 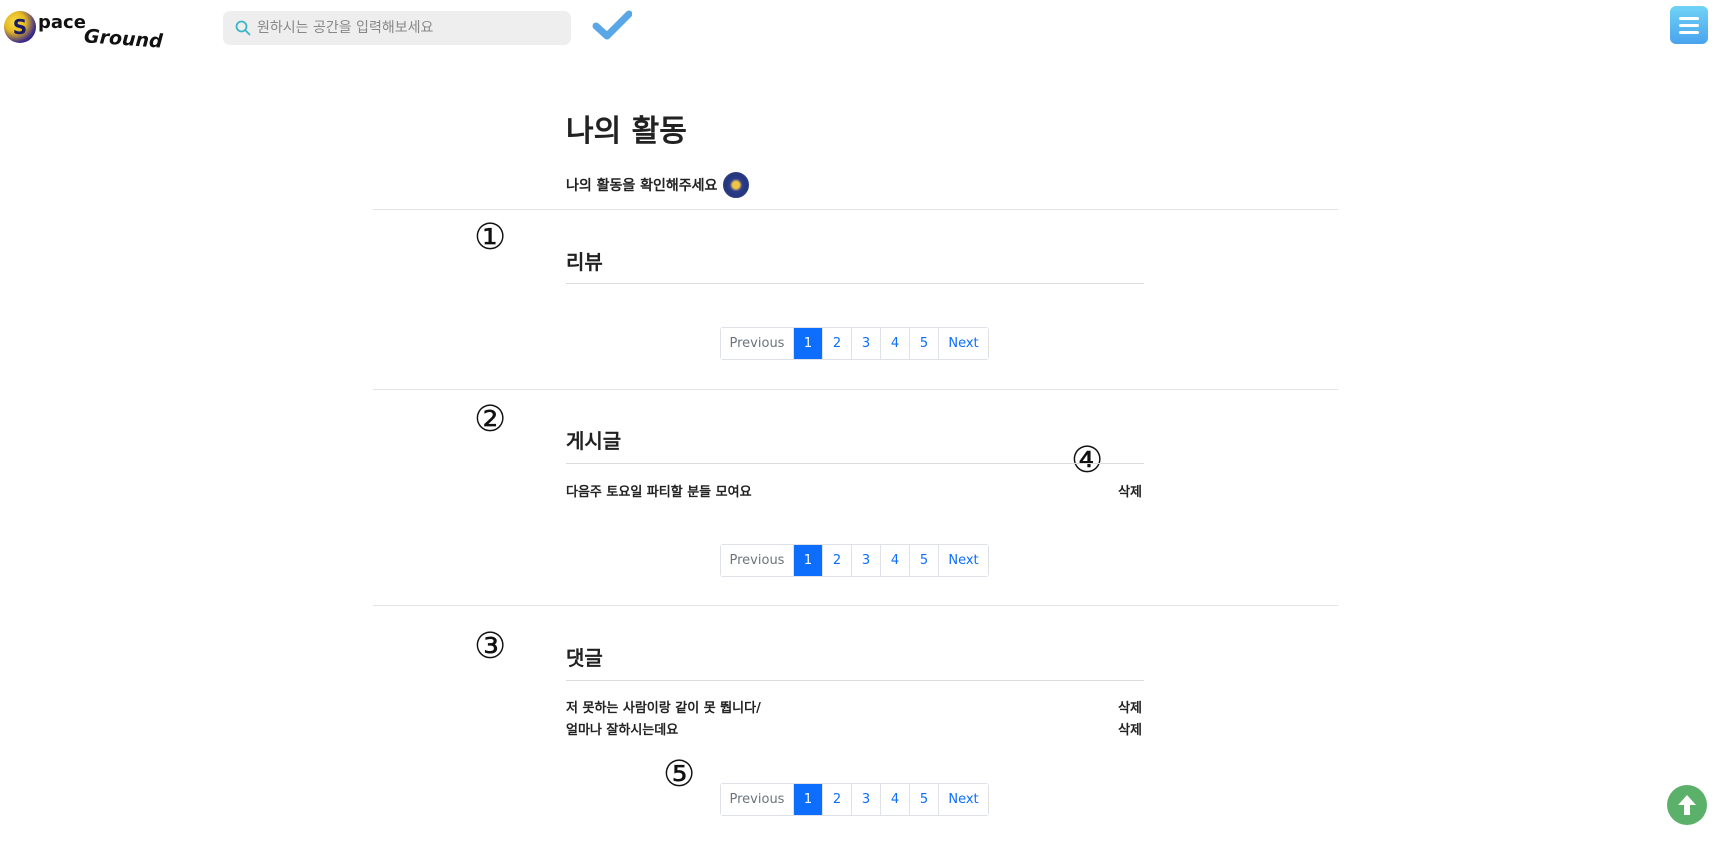 What do you see at coordinates (490, 237) in the screenshot?
I see `marker-1: ①` at bounding box center [490, 237].